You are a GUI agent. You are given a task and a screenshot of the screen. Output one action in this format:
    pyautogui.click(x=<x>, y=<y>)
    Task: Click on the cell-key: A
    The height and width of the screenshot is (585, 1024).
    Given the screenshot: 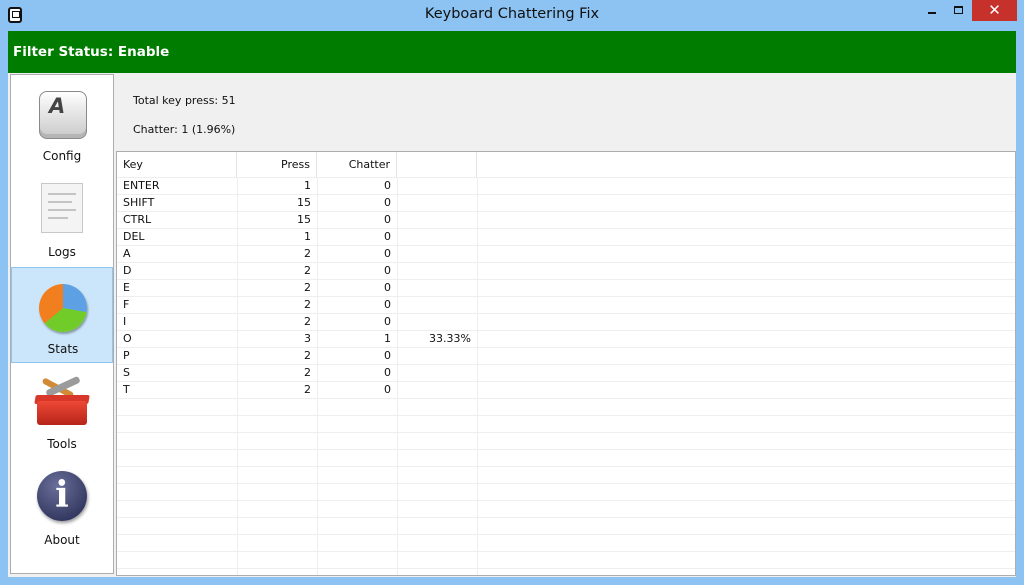 What is the action you would take?
    pyautogui.click(x=127, y=253)
    